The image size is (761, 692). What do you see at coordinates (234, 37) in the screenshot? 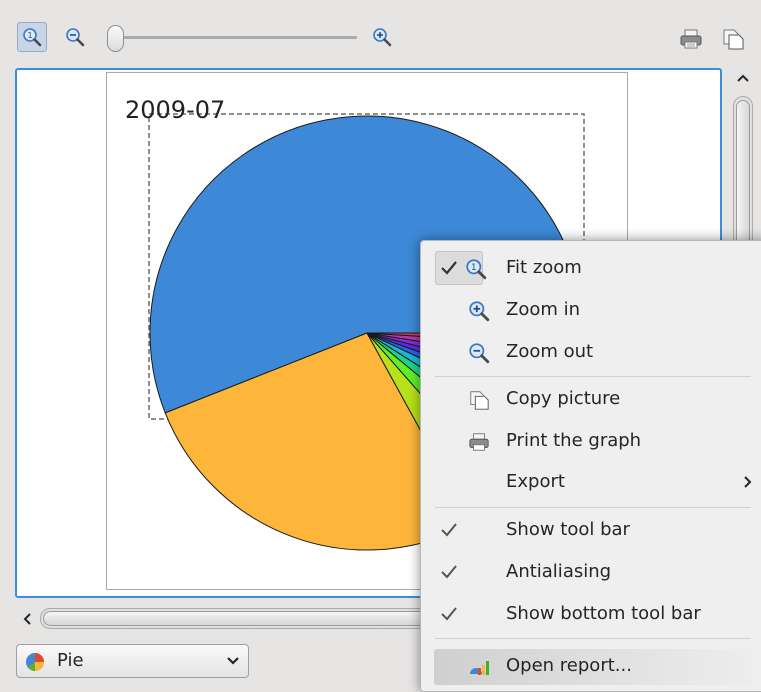
I see `zoom-slider-groove` at bounding box center [234, 37].